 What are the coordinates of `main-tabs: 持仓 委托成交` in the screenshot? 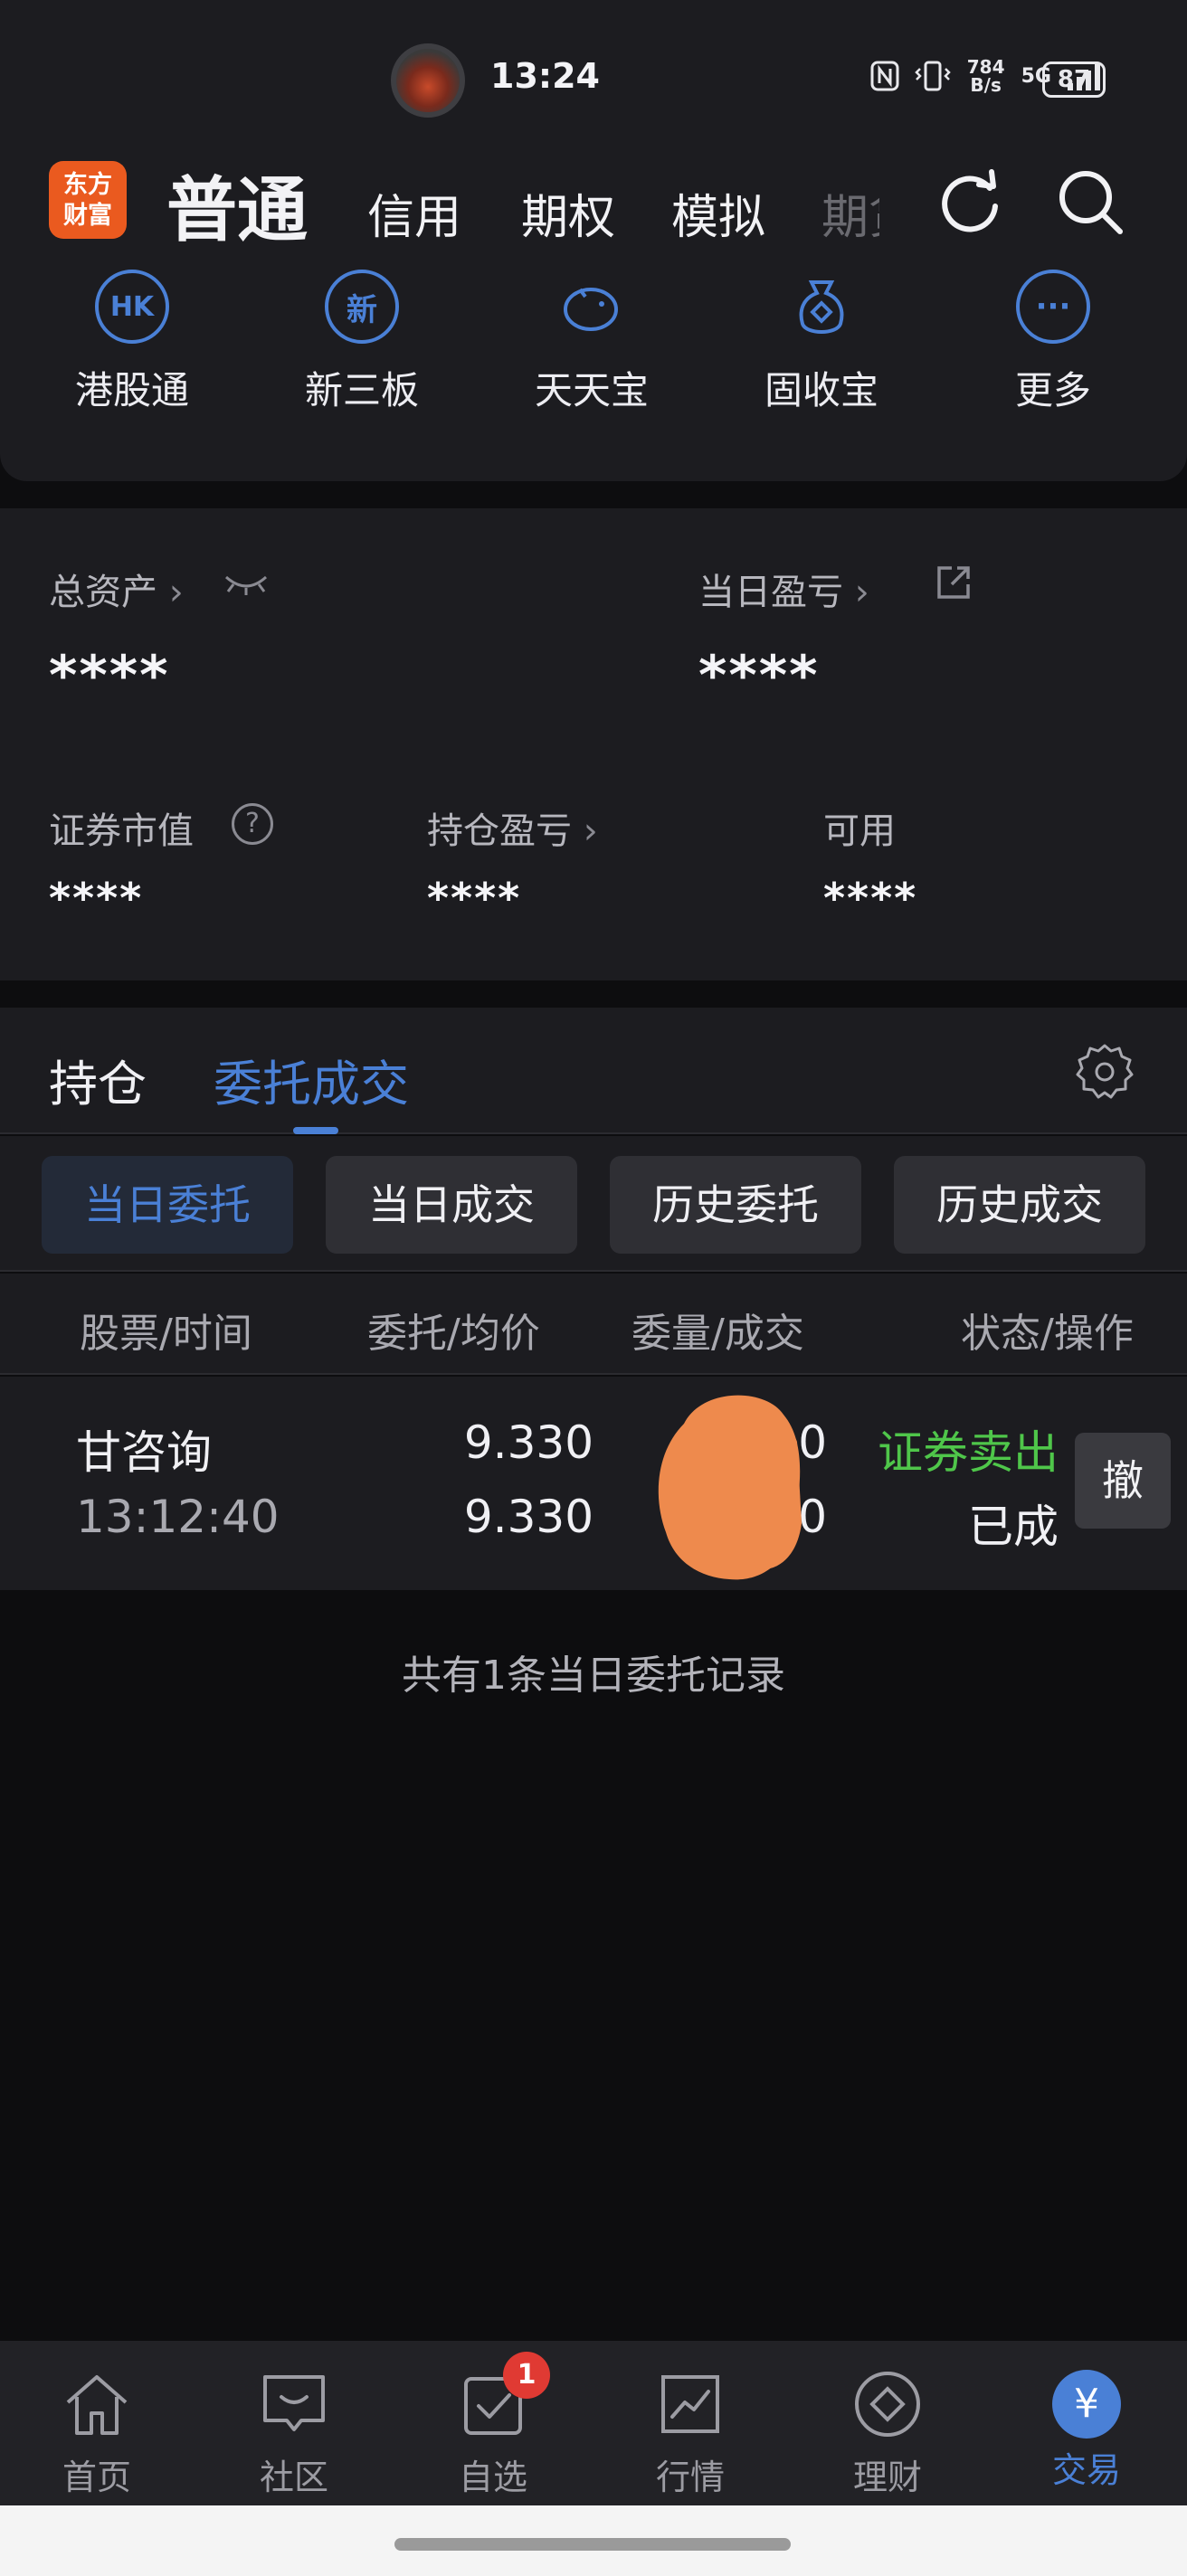 It's located at (593, 1071).